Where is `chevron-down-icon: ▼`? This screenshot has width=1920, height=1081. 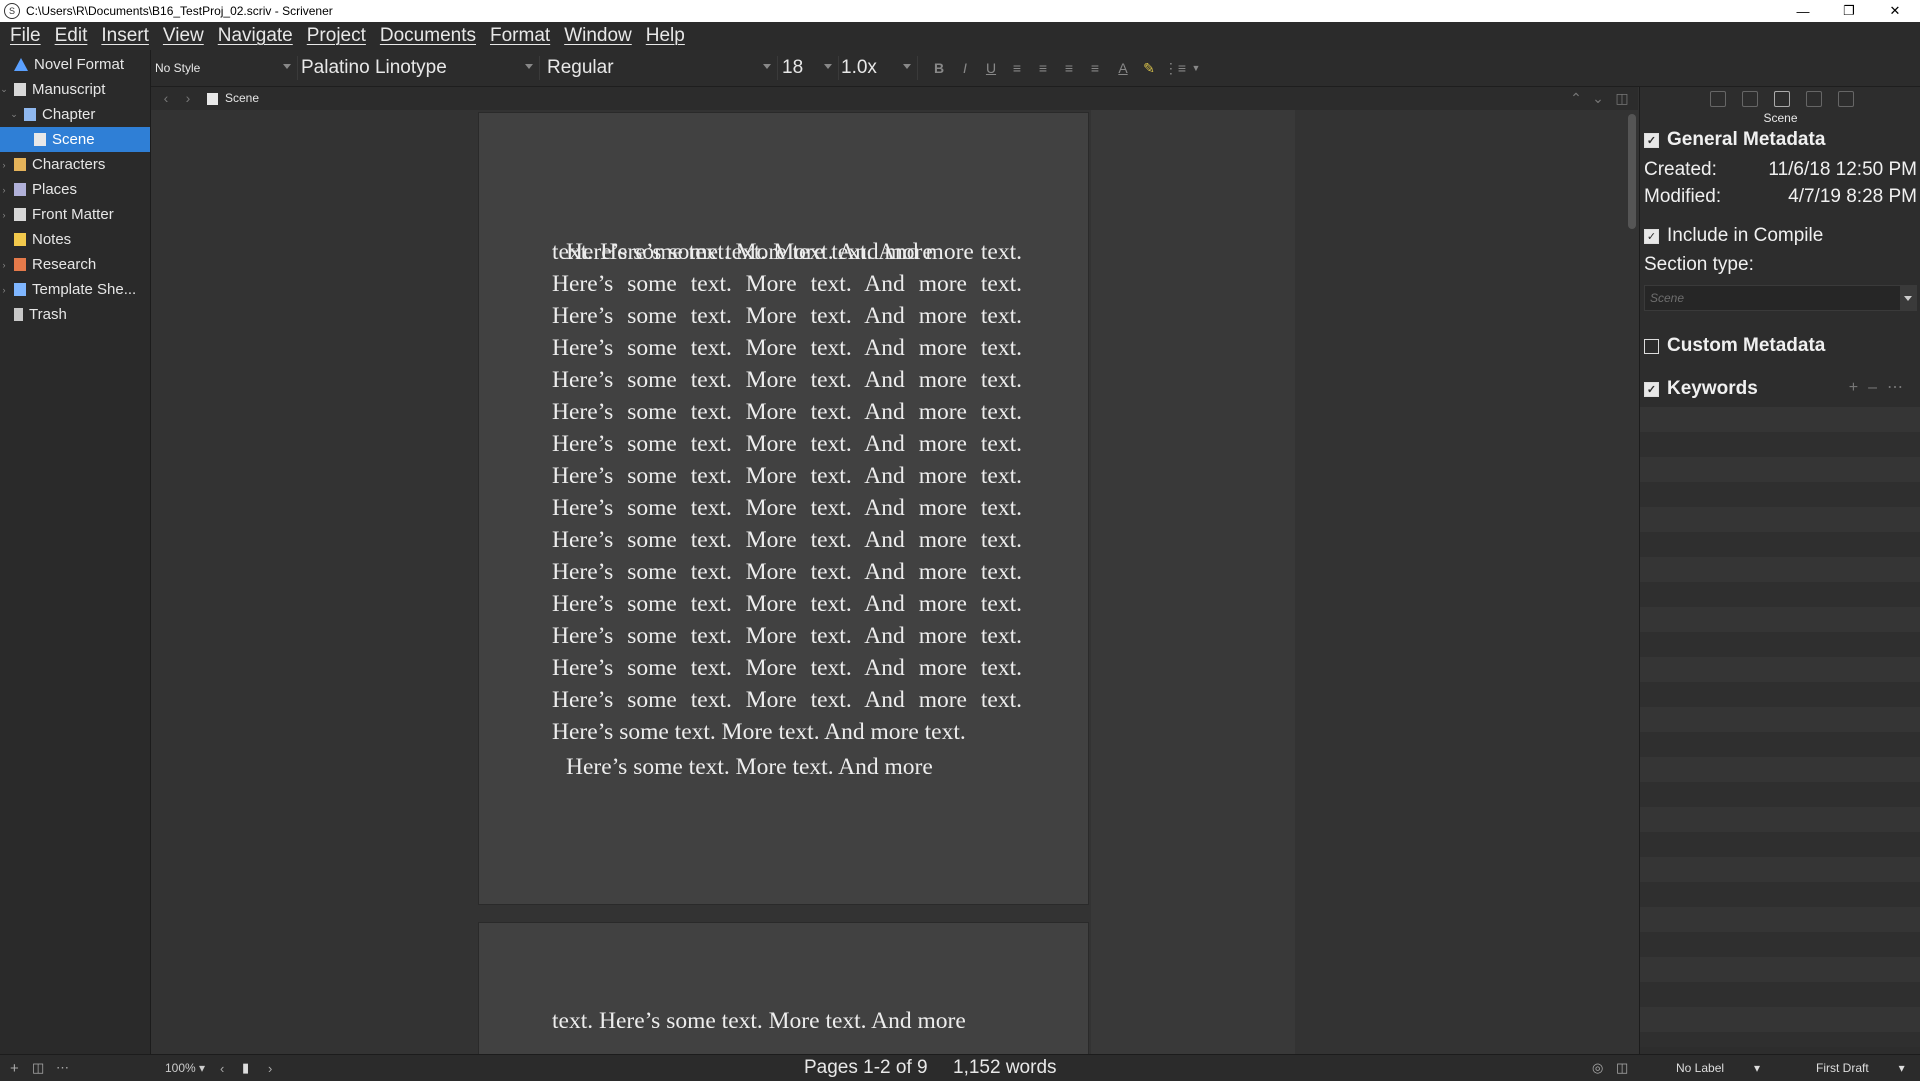 chevron-down-icon: ▼ is located at coordinates (1196, 68).